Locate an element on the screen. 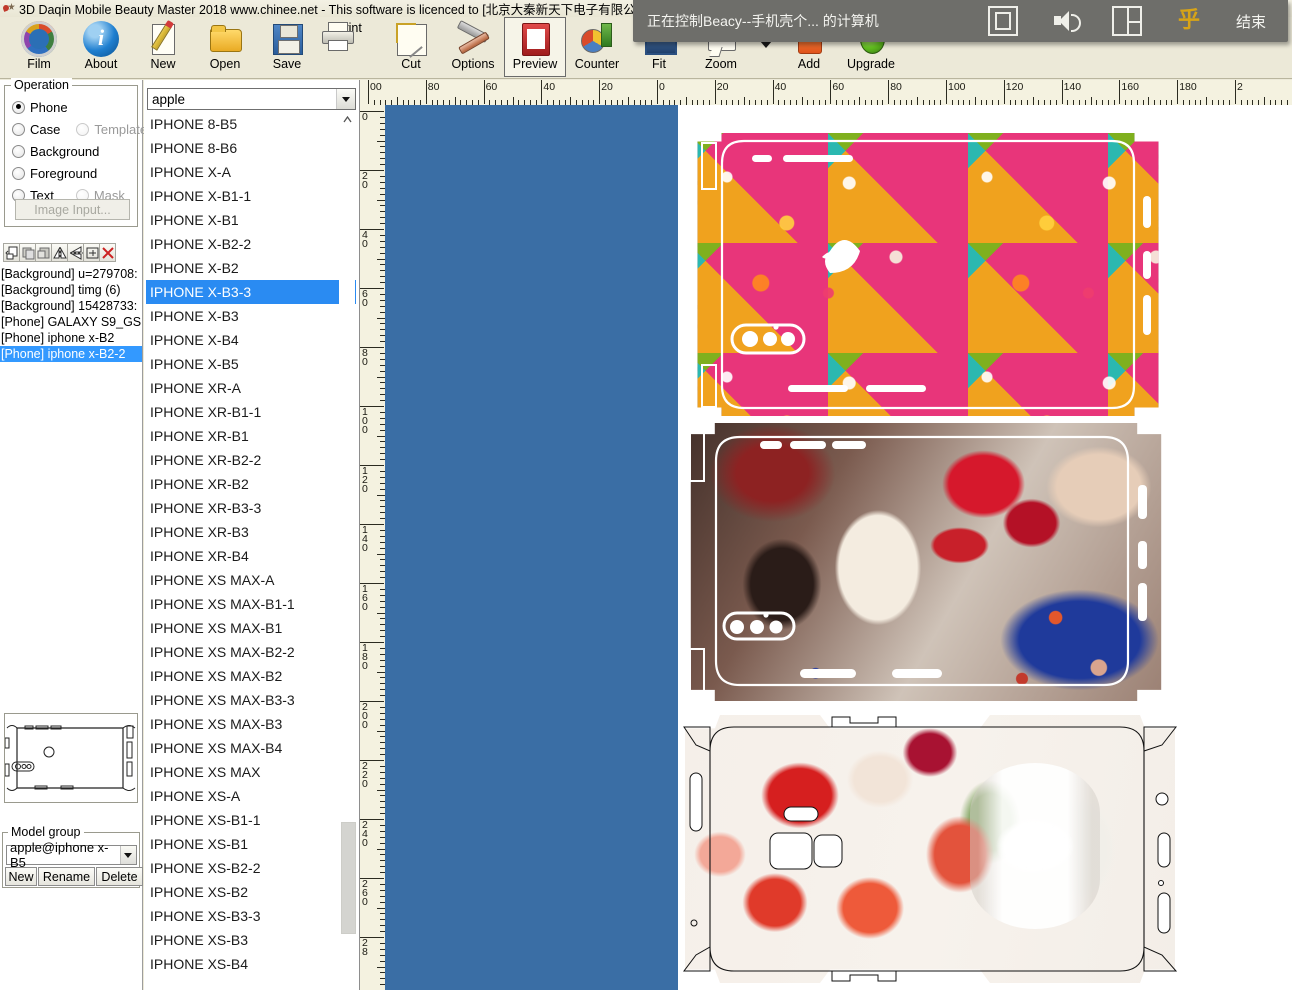 The height and width of the screenshot is (990, 1292). model-list-item: IPHONE XR-B4 is located at coordinates (251, 556).